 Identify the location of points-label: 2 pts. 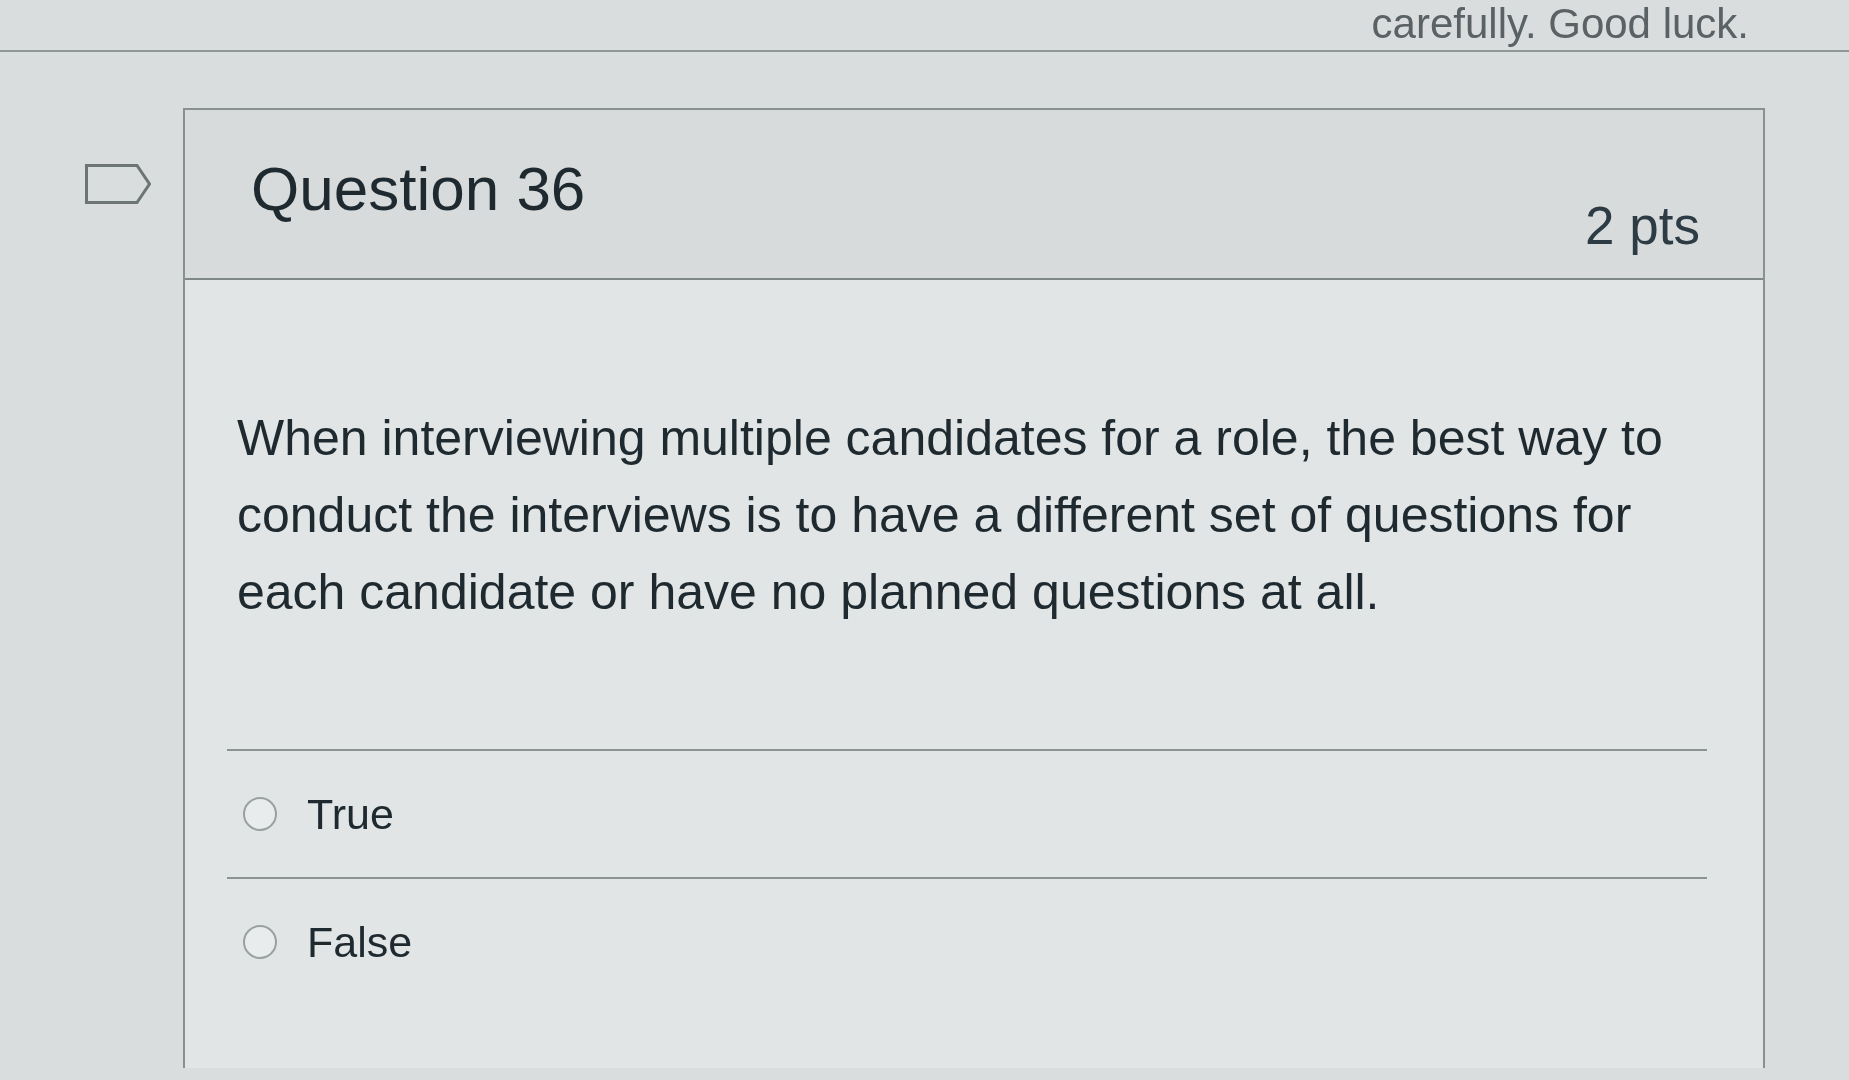
(1642, 226).